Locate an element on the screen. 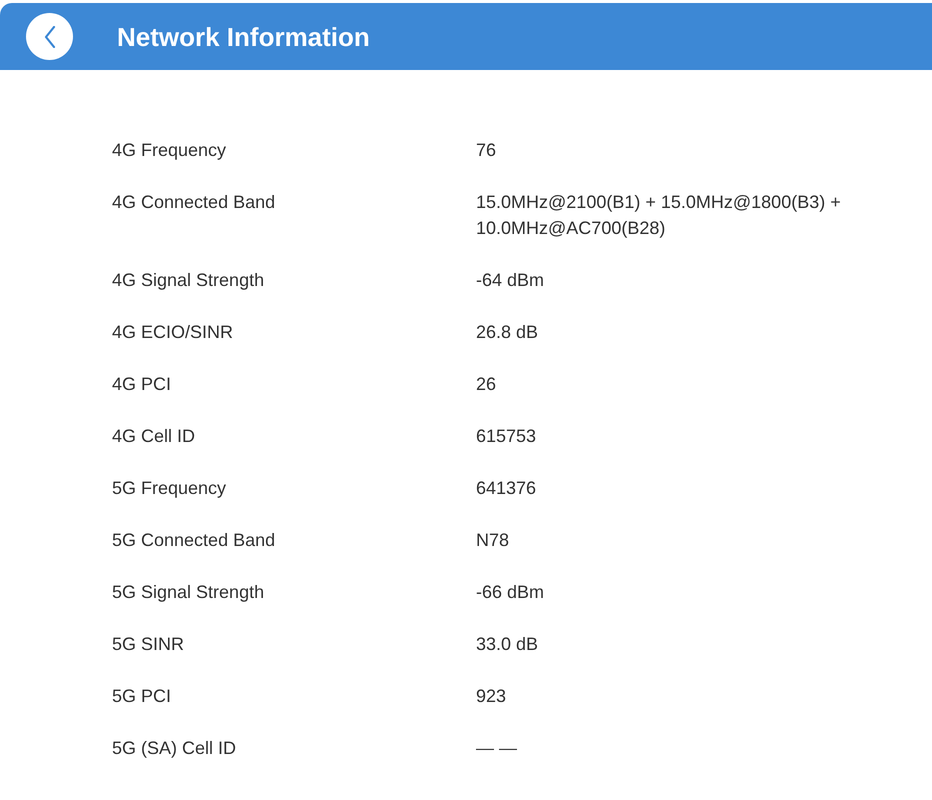  field-value: 26.8 dB is located at coordinates (508, 332).